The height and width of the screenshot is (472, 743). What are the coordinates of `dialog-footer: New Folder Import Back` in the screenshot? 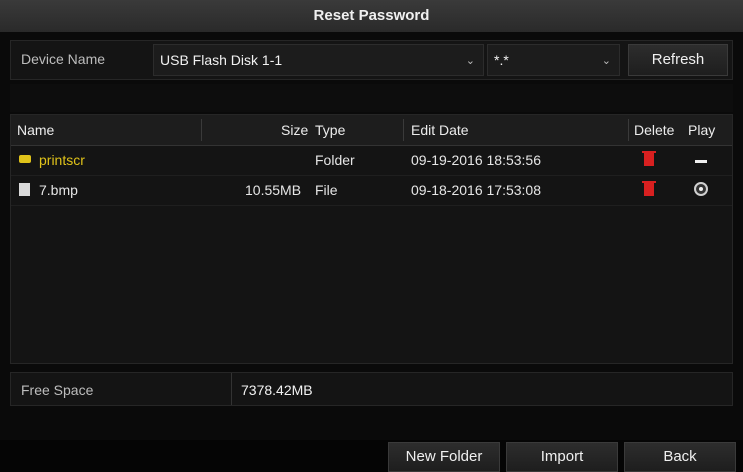 It's located at (371, 456).